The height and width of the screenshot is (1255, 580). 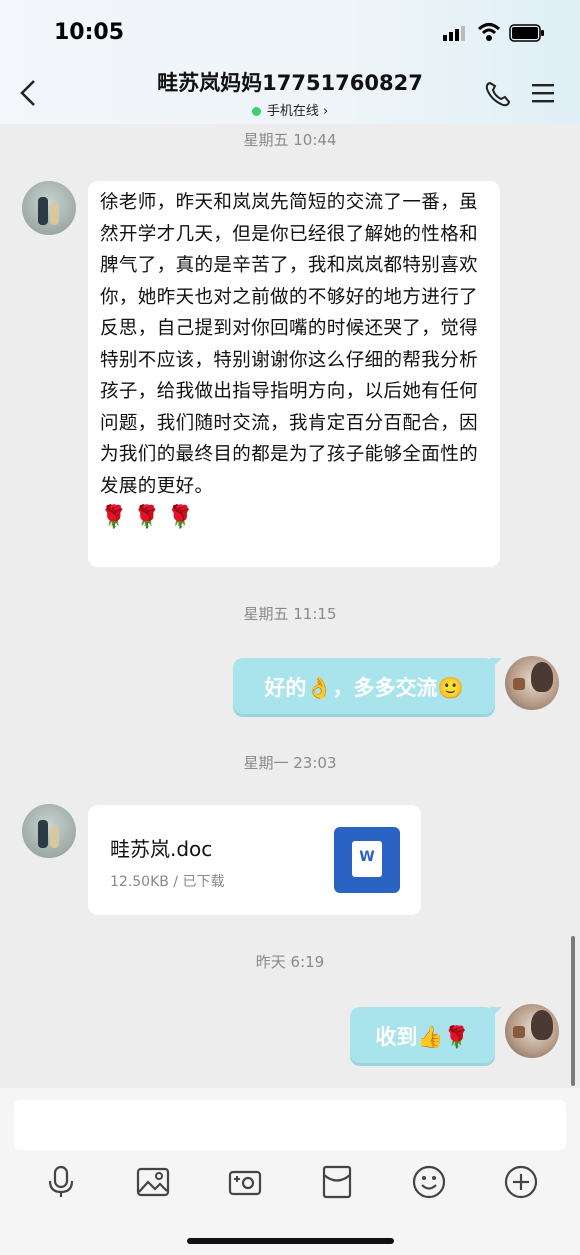 I want to click on message-bubble-outgoing: 收到👍🌹, so click(x=426, y=1035).